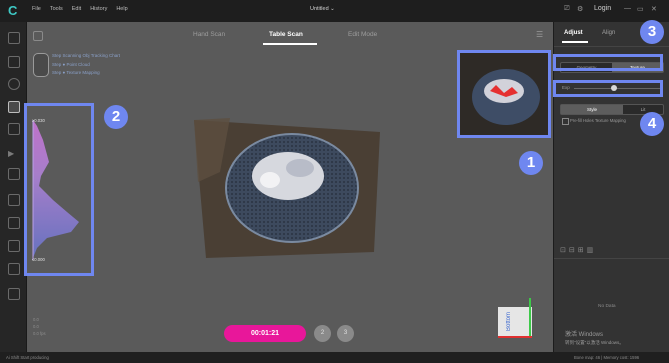  I want to click on axis-x-line, so click(515, 337).